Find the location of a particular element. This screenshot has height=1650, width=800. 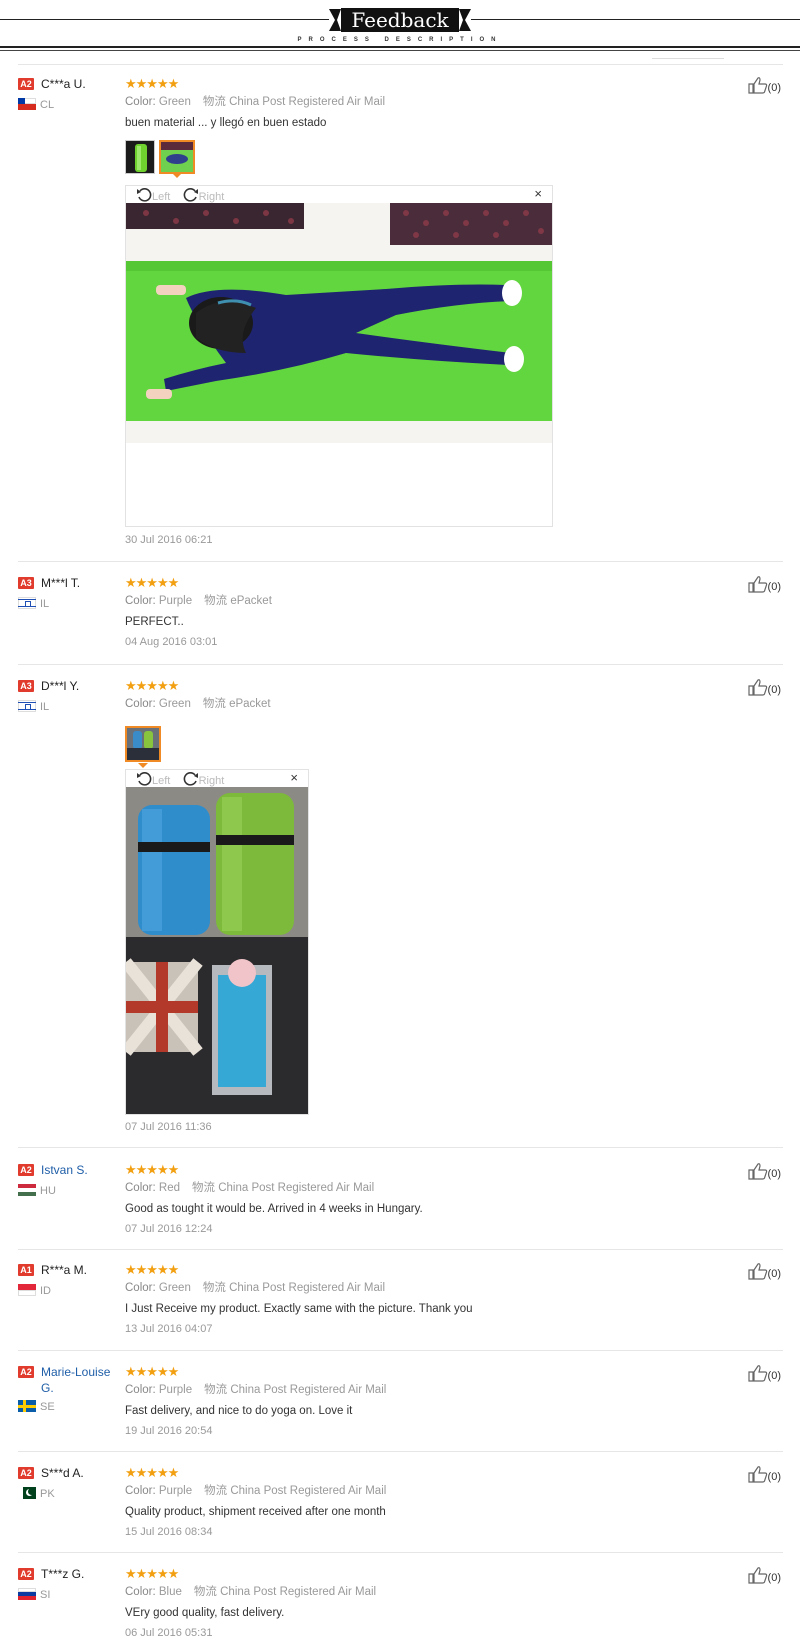

thumbnail-pointer is located at coordinates (177, 175).